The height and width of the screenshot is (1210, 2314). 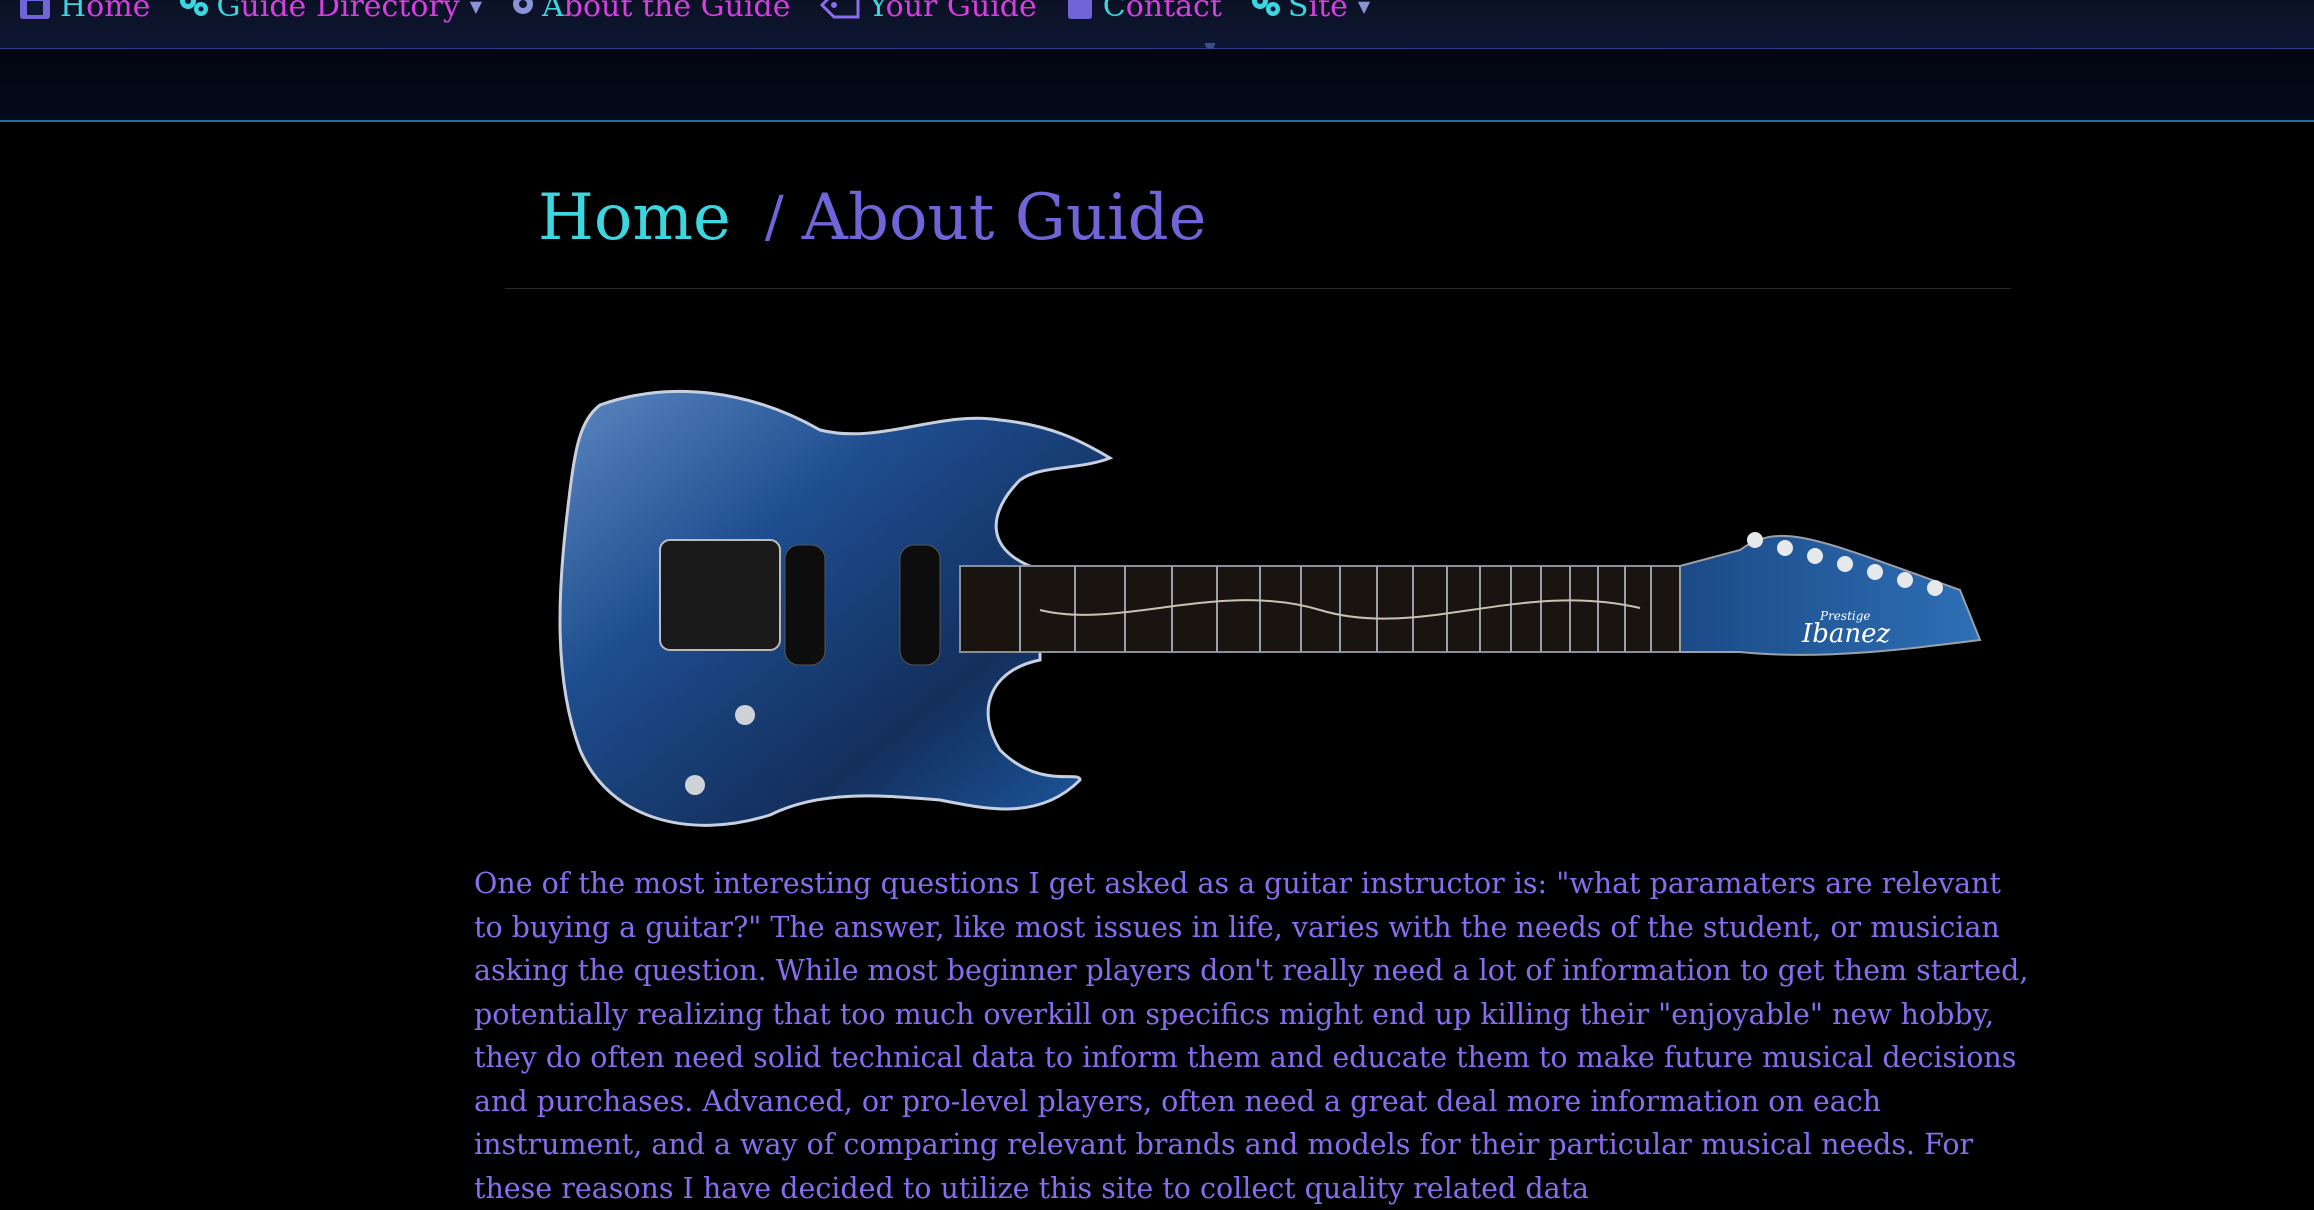 What do you see at coordinates (1317, 12) in the screenshot?
I see `nav-item-site-label: Site` at bounding box center [1317, 12].